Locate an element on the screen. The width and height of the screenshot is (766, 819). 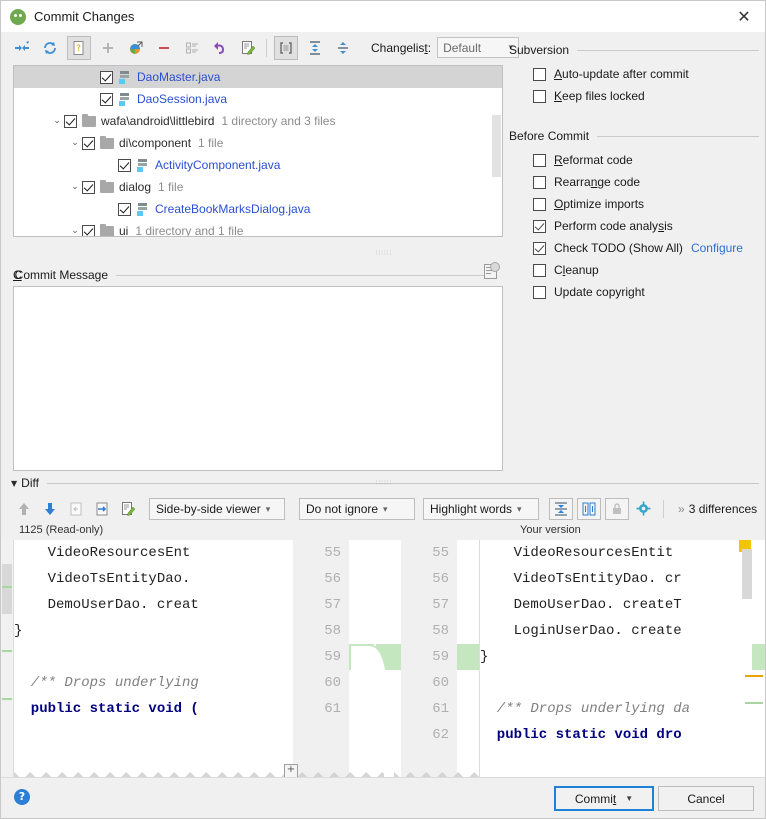
tree-row: ActivityComponent.java is located at coordinates (258, 165).